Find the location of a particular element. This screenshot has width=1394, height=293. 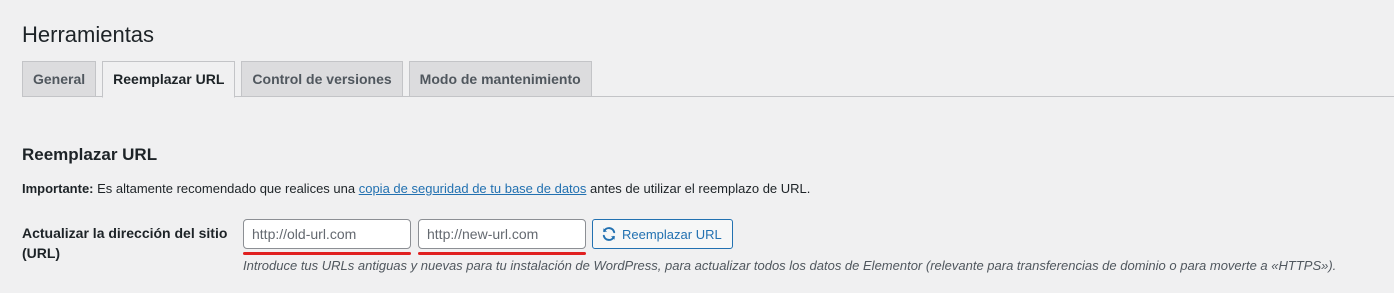

section-title: Reemplazar URL is located at coordinates (90, 154).